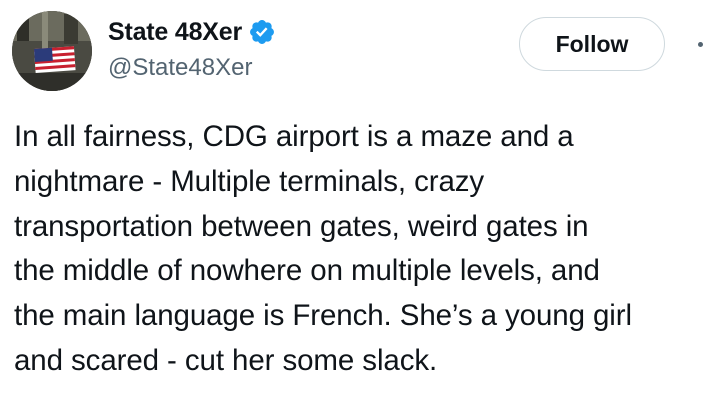 The width and height of the screenshot is (710, 401). I want to click on avatar, so click(52, 51).